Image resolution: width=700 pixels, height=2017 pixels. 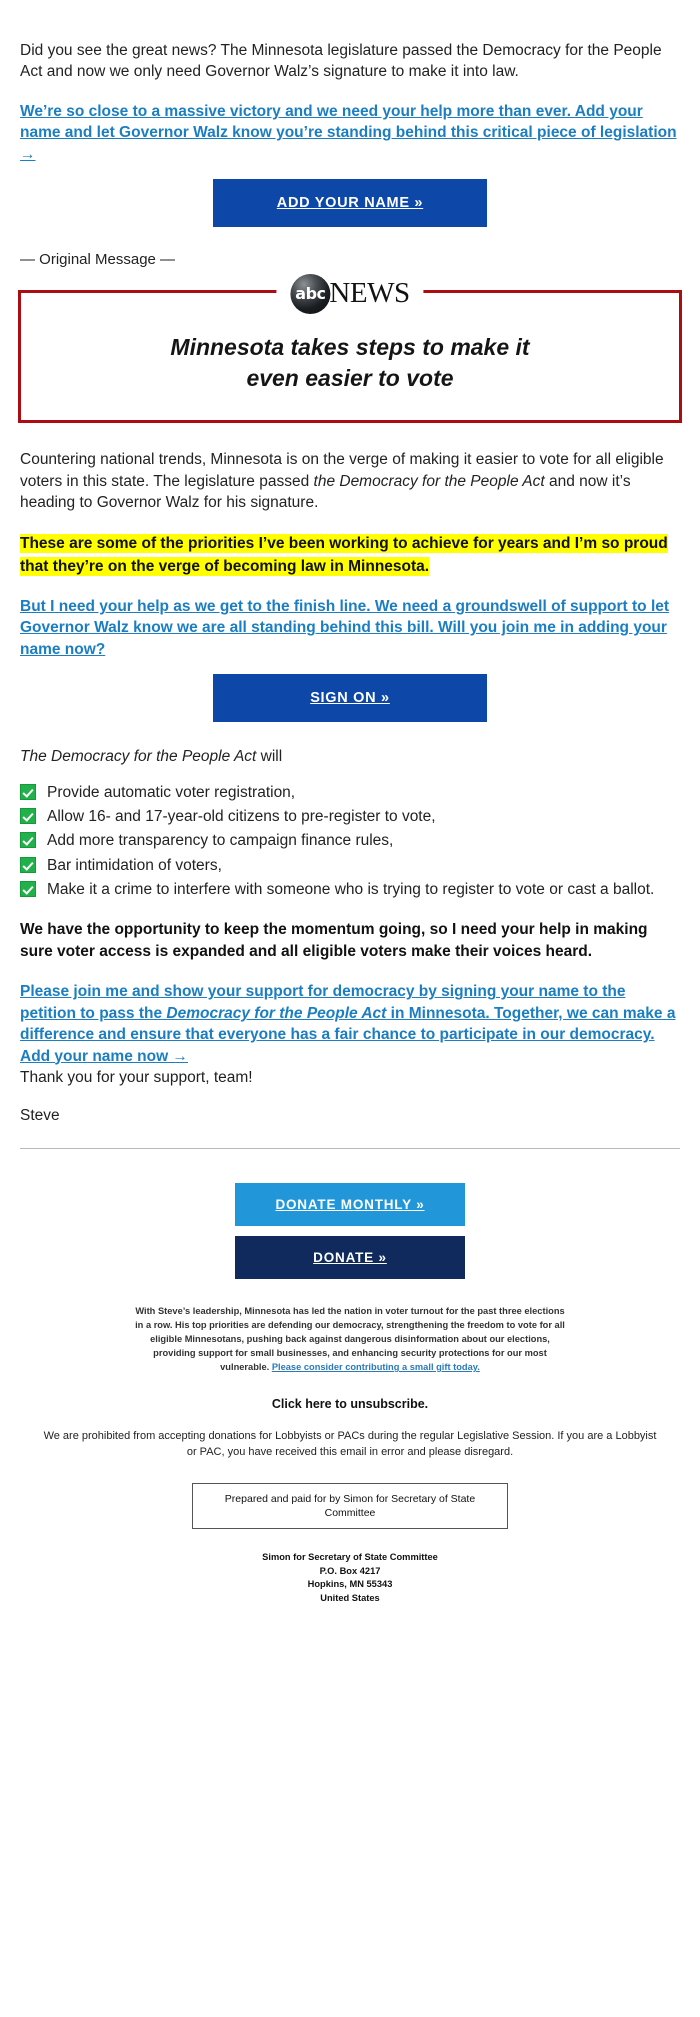 I want to click on abc-news-logo: abc NEWS, so click(x=350, y=293).